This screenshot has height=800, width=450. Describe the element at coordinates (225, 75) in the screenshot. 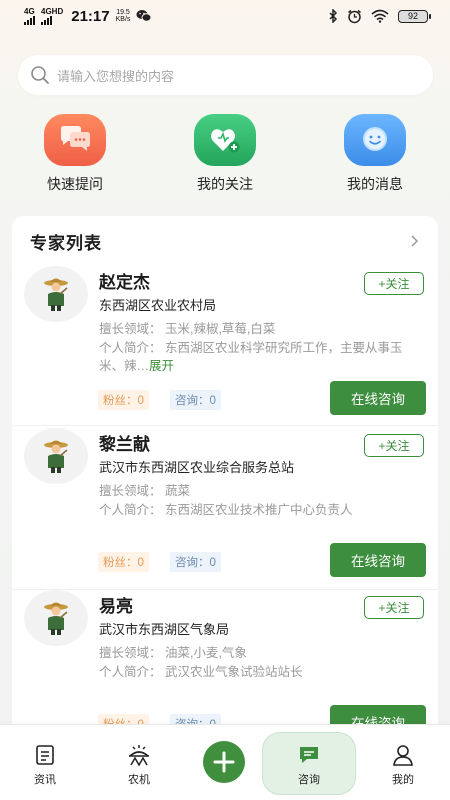

I see `search-input: 请输入您想搜的内容` at that location.